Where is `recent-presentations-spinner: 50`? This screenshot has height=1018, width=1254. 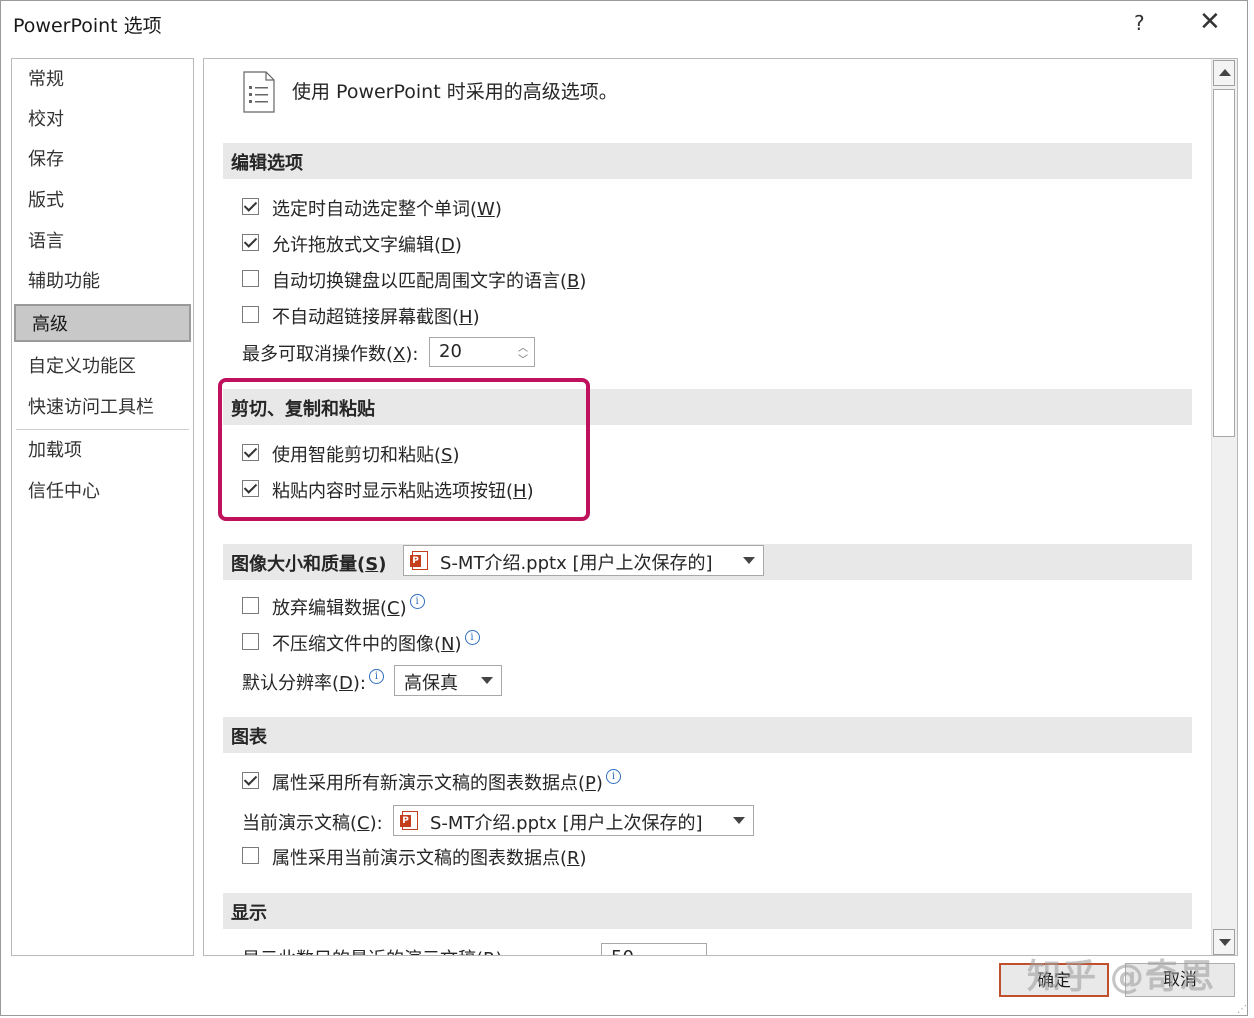 recent-presentations-spinner: 50 is located at coordinates (654, 949).